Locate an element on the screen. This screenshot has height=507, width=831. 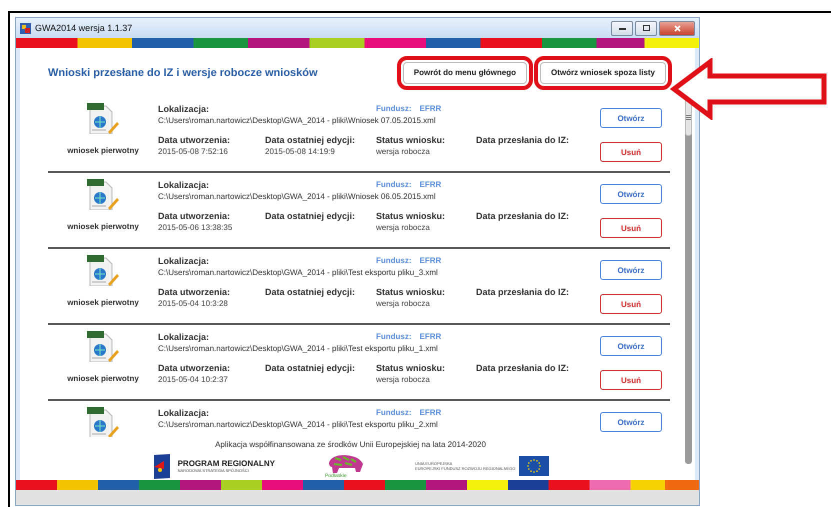
created-date: 2015-05-04 10:3:28 is located at coordinates (193, 303).